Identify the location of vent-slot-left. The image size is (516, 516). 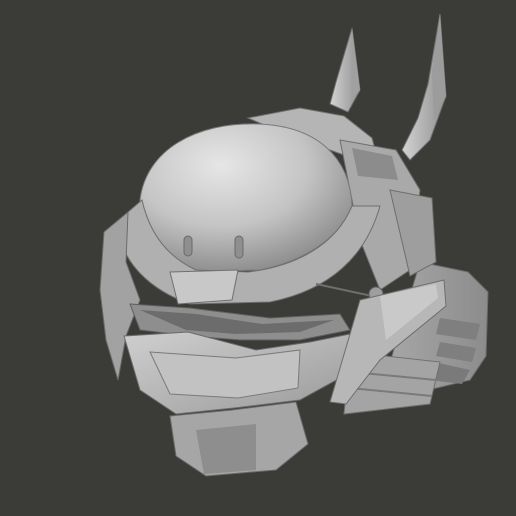
(188, 246).